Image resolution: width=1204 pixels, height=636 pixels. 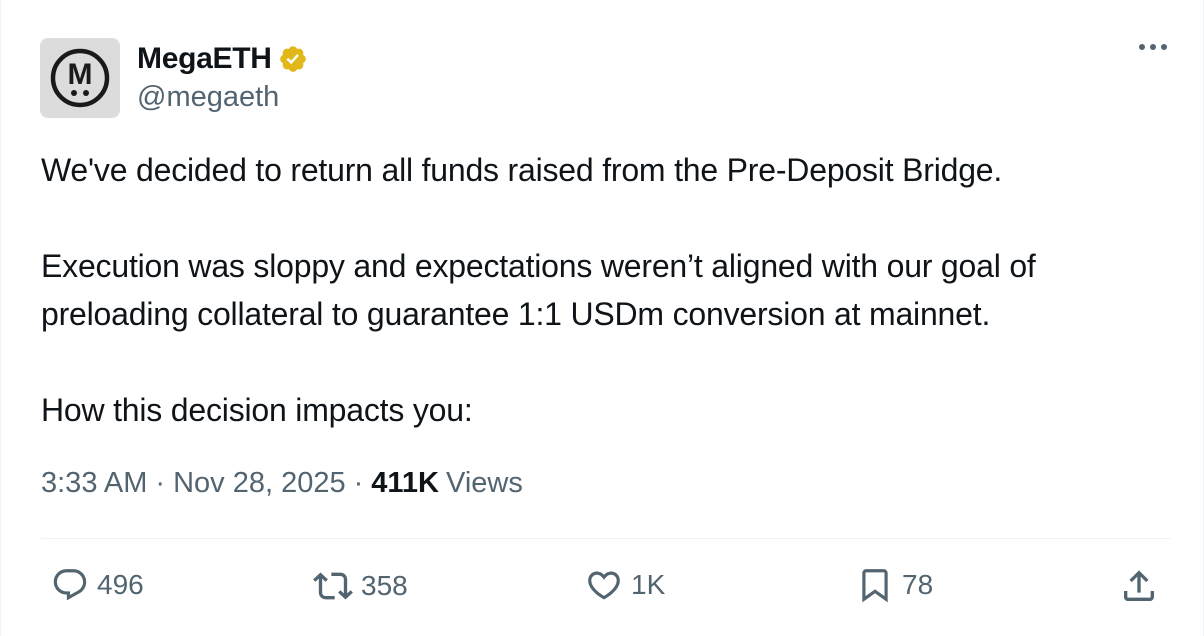 I want to click on like-count: 1K, so click(x=648, y=584).